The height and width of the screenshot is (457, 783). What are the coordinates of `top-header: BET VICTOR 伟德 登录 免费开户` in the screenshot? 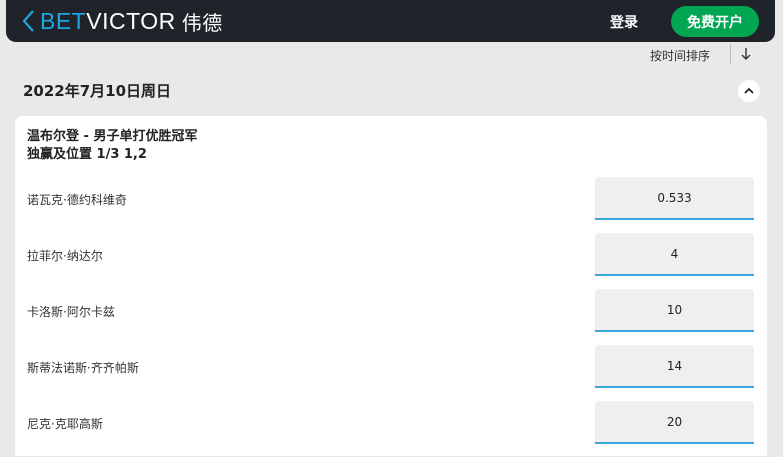 It's located at (390, 21).